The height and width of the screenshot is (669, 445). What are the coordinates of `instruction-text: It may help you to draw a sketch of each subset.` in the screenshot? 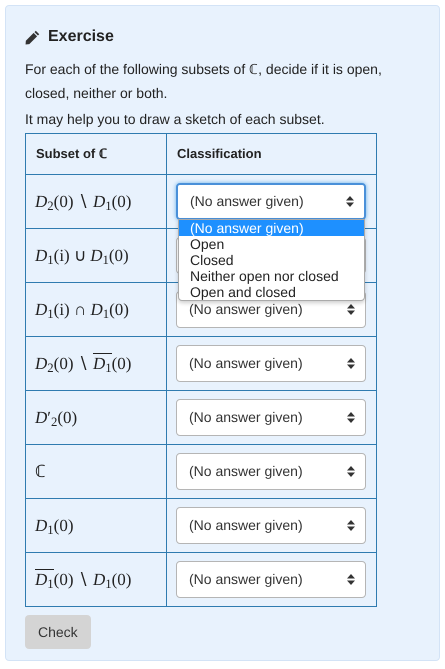 It's located at (175, 119).